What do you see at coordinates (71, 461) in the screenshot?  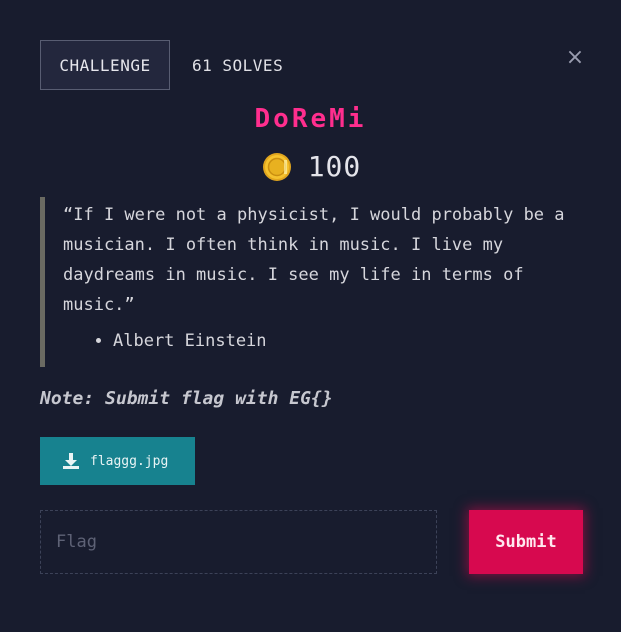 I see `download-icon` at bounding box center [71, 461].